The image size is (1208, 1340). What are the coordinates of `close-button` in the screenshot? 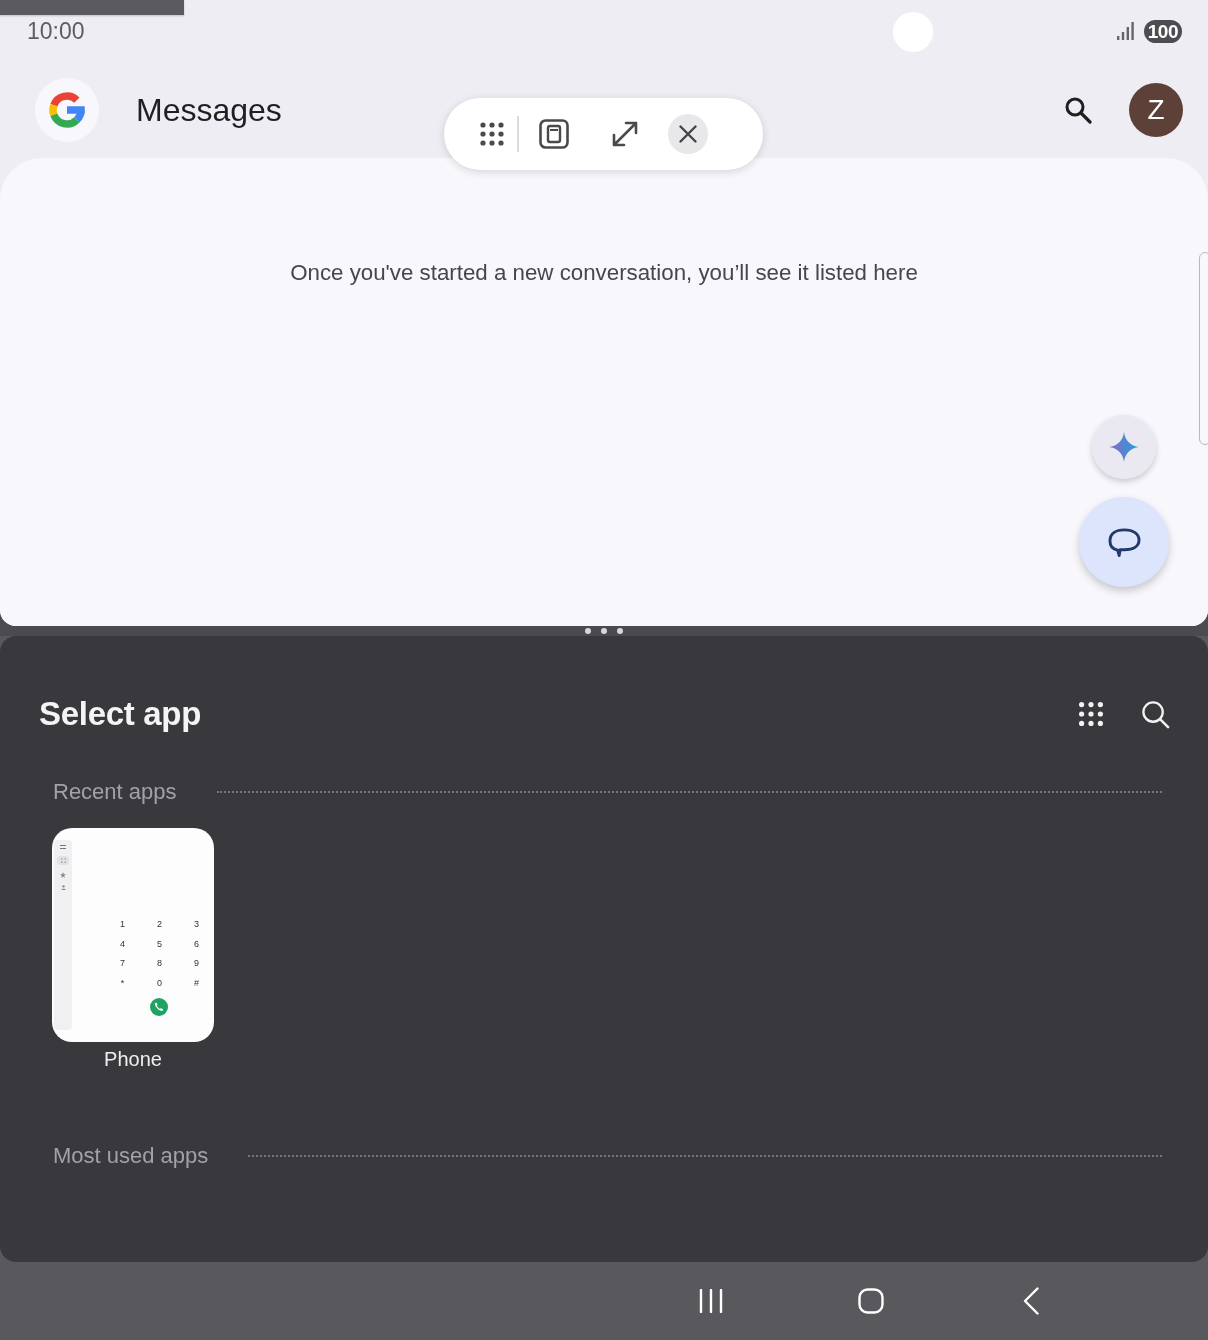 It's located at (687, 134).